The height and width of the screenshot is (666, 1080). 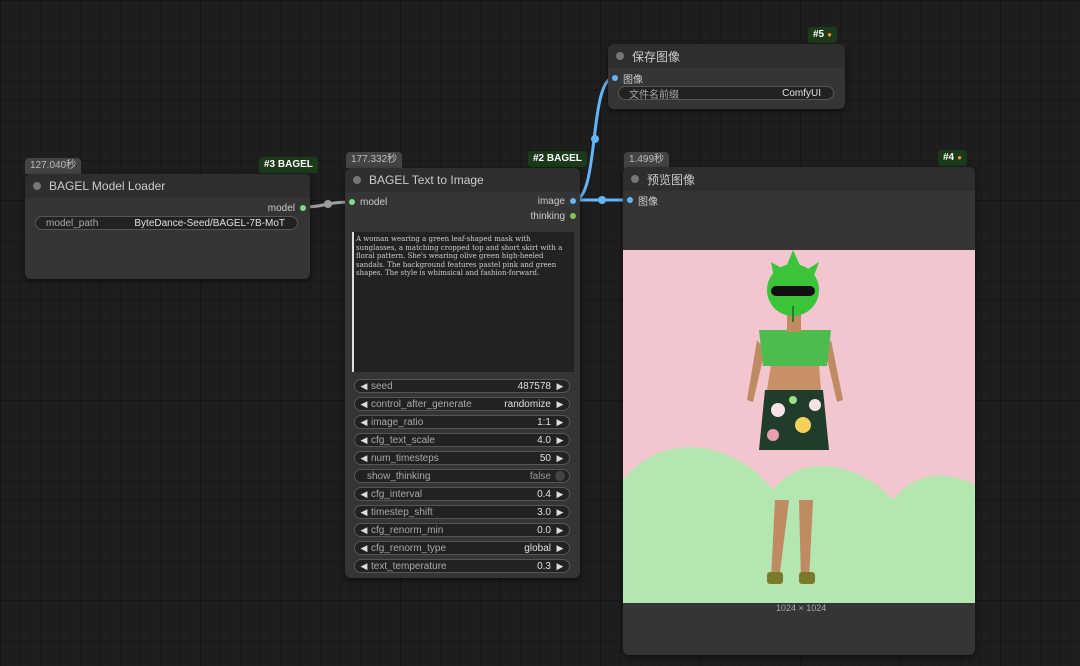 What do you see at coordinates (544, 422) in the screenshot?
I see `image-ratio-value: 1:1` at bounding box center [544, 422].